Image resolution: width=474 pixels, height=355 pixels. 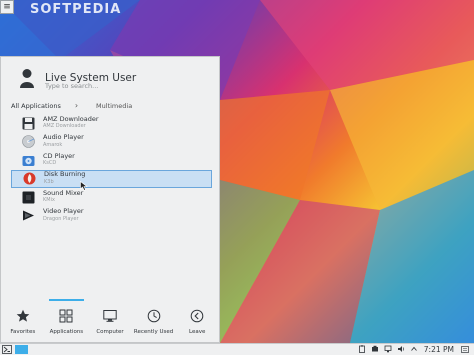 I want to click on network-icon, so click(x=388, y=349).